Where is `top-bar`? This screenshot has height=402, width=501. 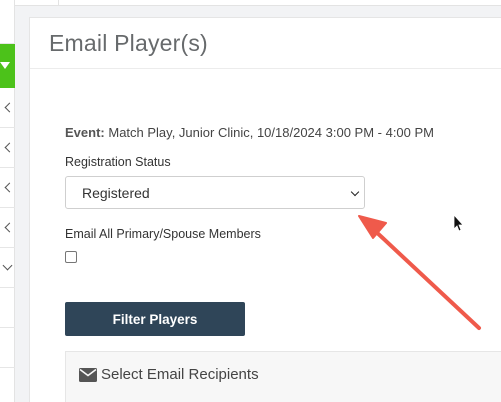 top-bar is located at coordinates (258, 3).